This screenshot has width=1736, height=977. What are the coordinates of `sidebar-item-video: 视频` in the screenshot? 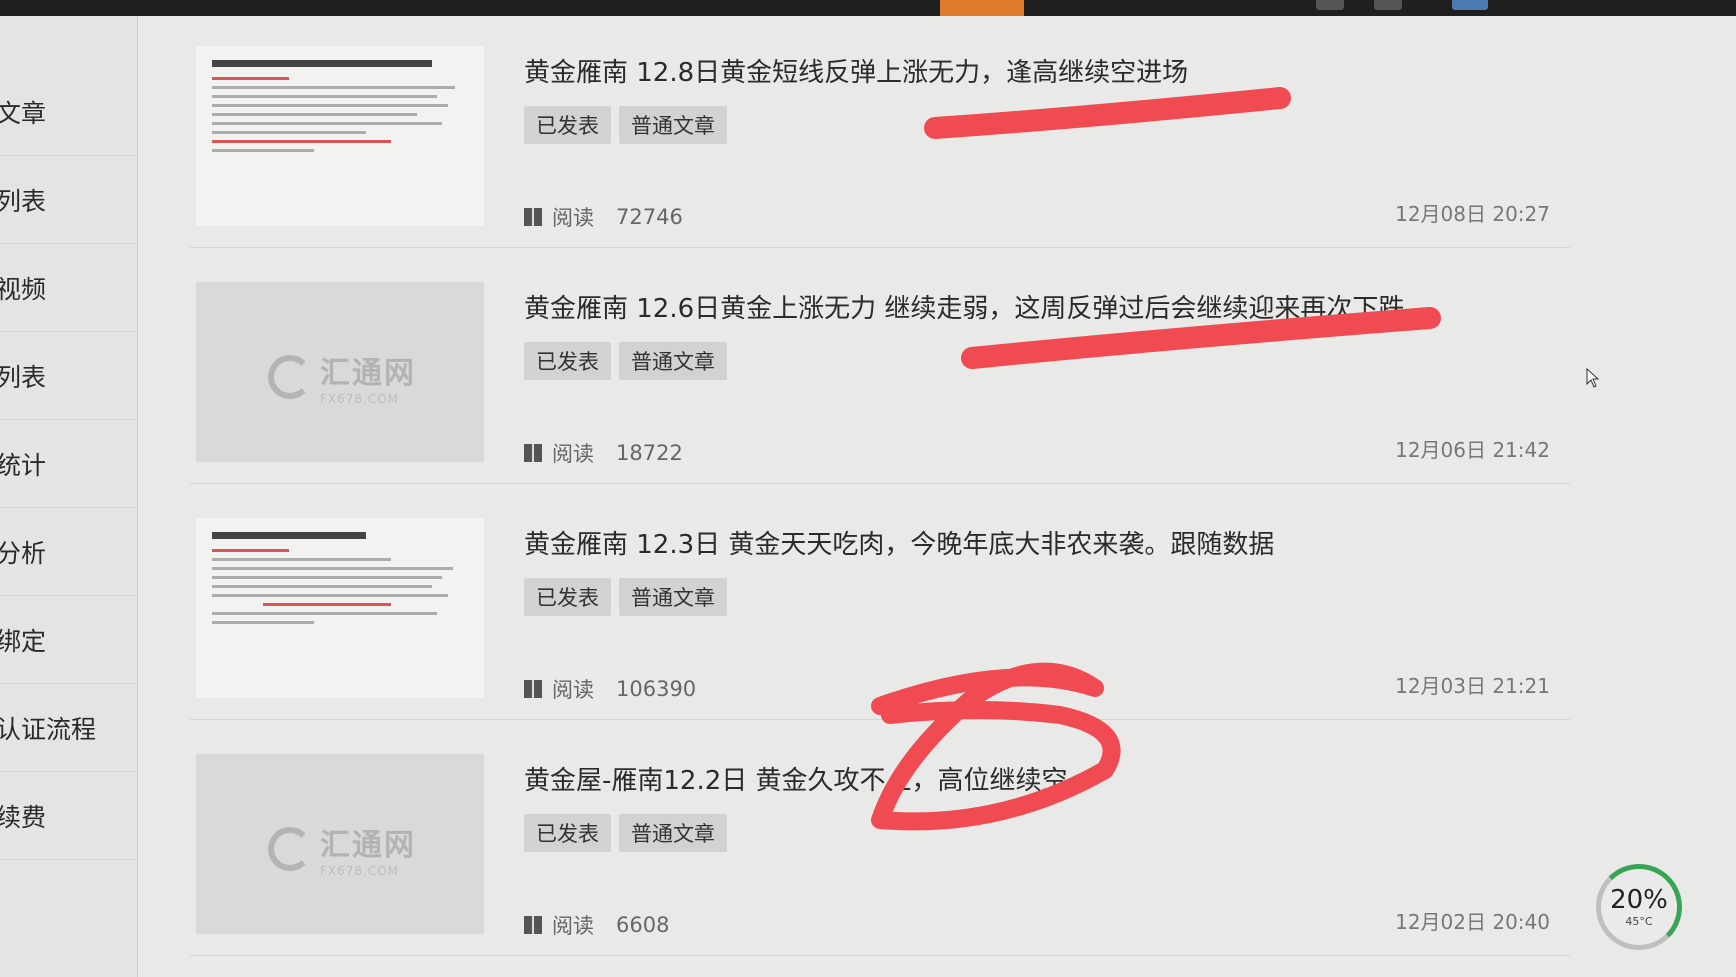 It's located at (68, 288).